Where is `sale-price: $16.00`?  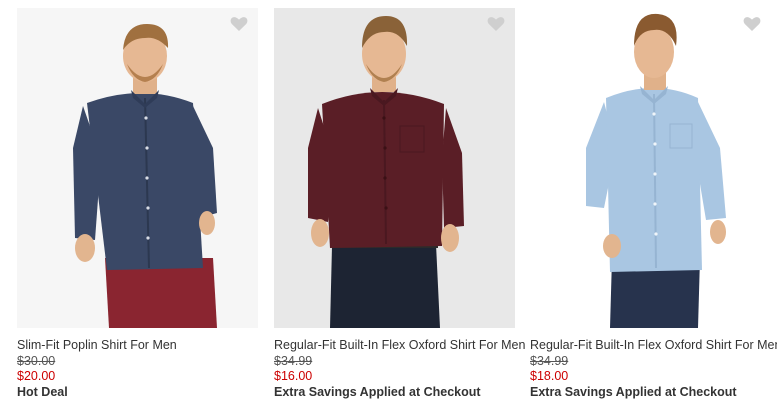 sale-price: $16.00 is located at coordinates (293, 376).